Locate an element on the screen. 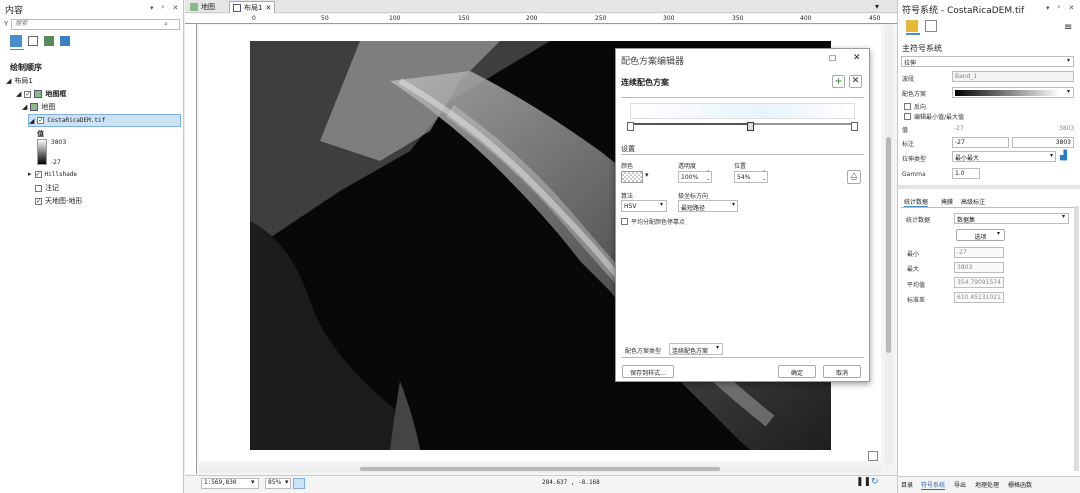 This screenshot has height=493, width=1080. renderer-select: 拉伸 is located at coordinates (987, 61).